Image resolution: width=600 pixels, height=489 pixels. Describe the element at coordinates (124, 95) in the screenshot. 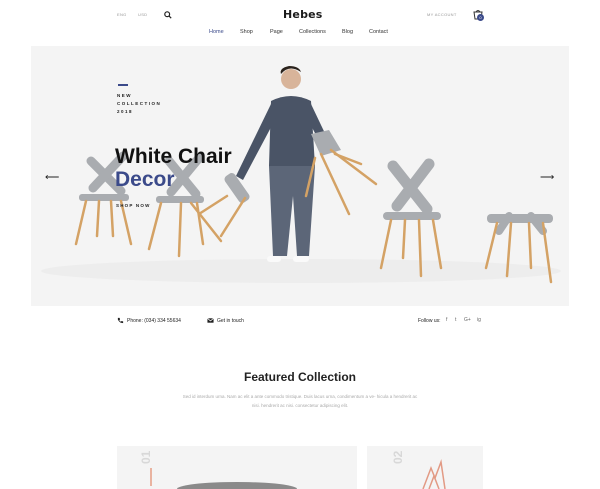

I see `hero-tag-new: NEW` at that location.